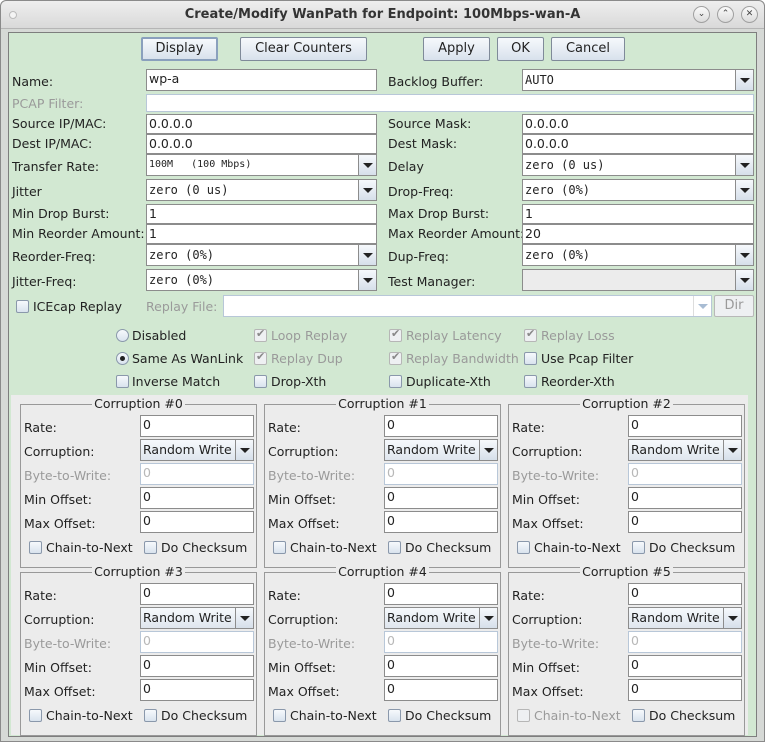 The width and height of the screenshot is (765, 742). Describe the element at coordinates (638, 234) in the screenshot. I see `max-reorder-input: 20` at that location.